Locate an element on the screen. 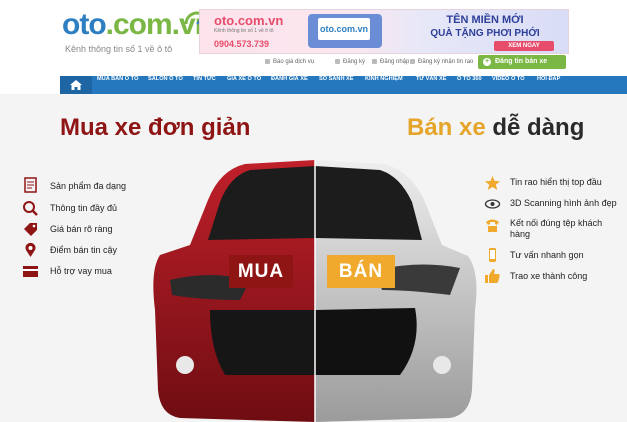  login-link-label: Đăng nhập is located at coordinates (395, 62).